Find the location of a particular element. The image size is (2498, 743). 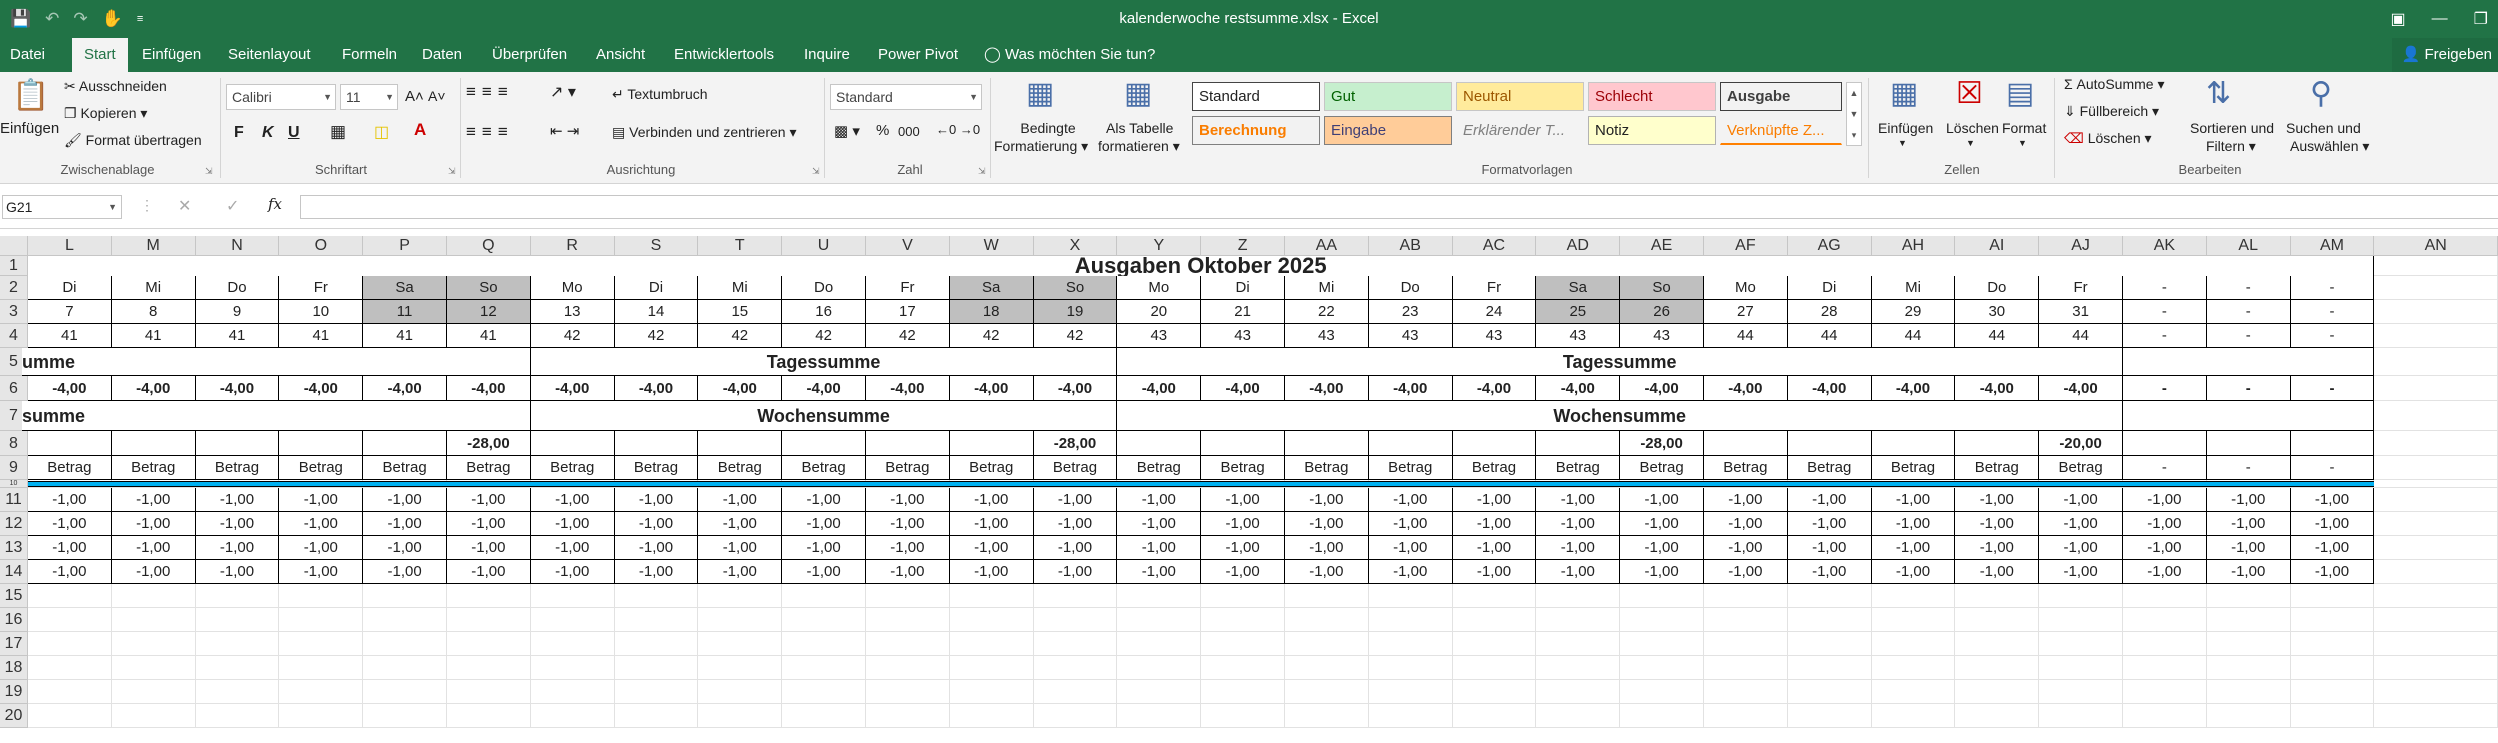

tab-ansicht: Ansicht is located at coordinates (620, 55).